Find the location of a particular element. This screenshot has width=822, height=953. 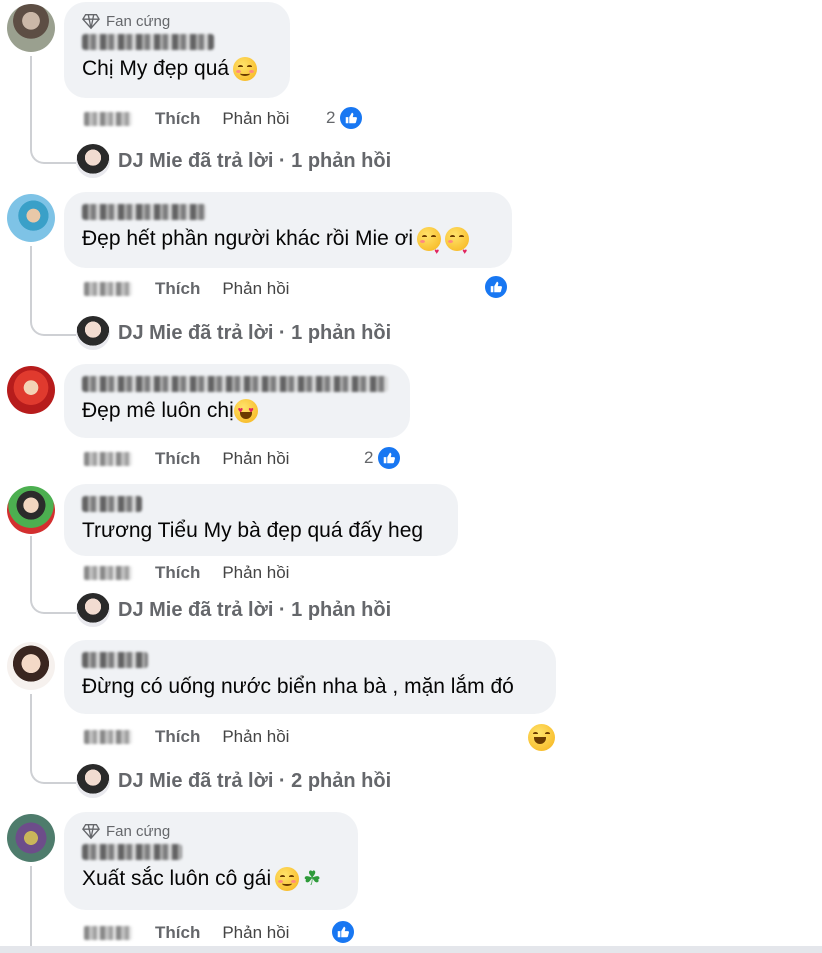

comment-bubble: Fan cứng Chị My đẹp quá is located at coordinates (177, 50).